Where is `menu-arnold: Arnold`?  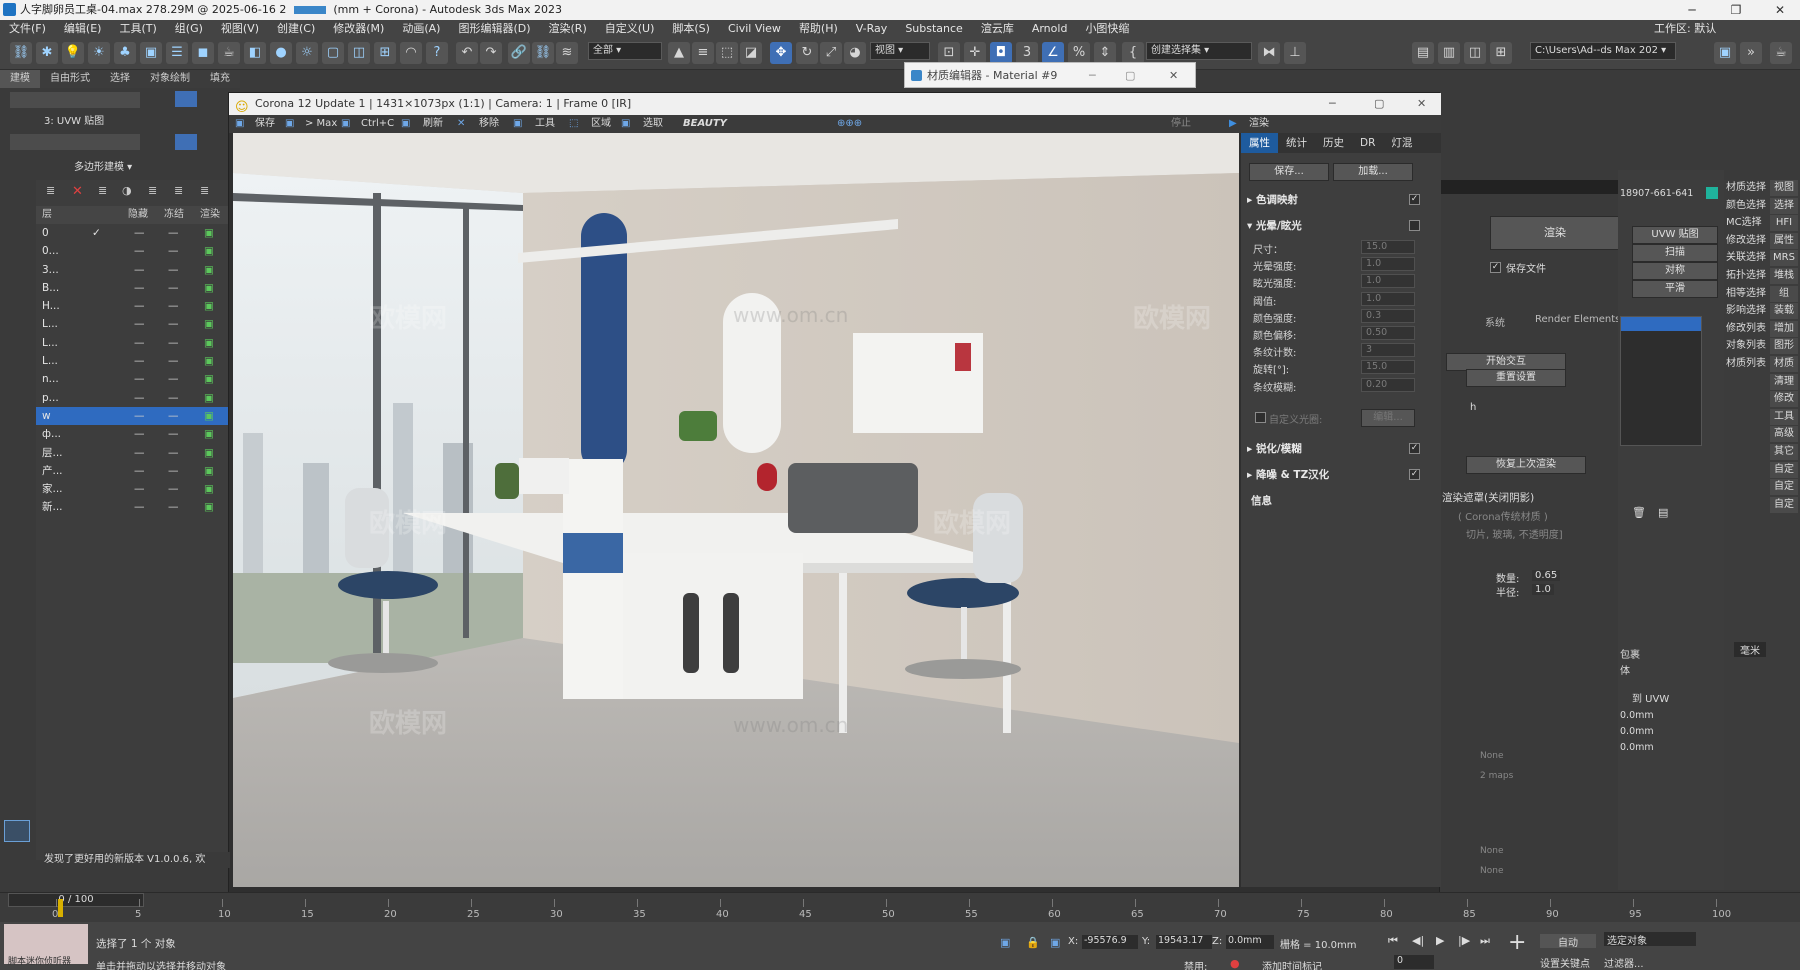 menu-arnold: Arnold is located at coordinates (1050, 29).